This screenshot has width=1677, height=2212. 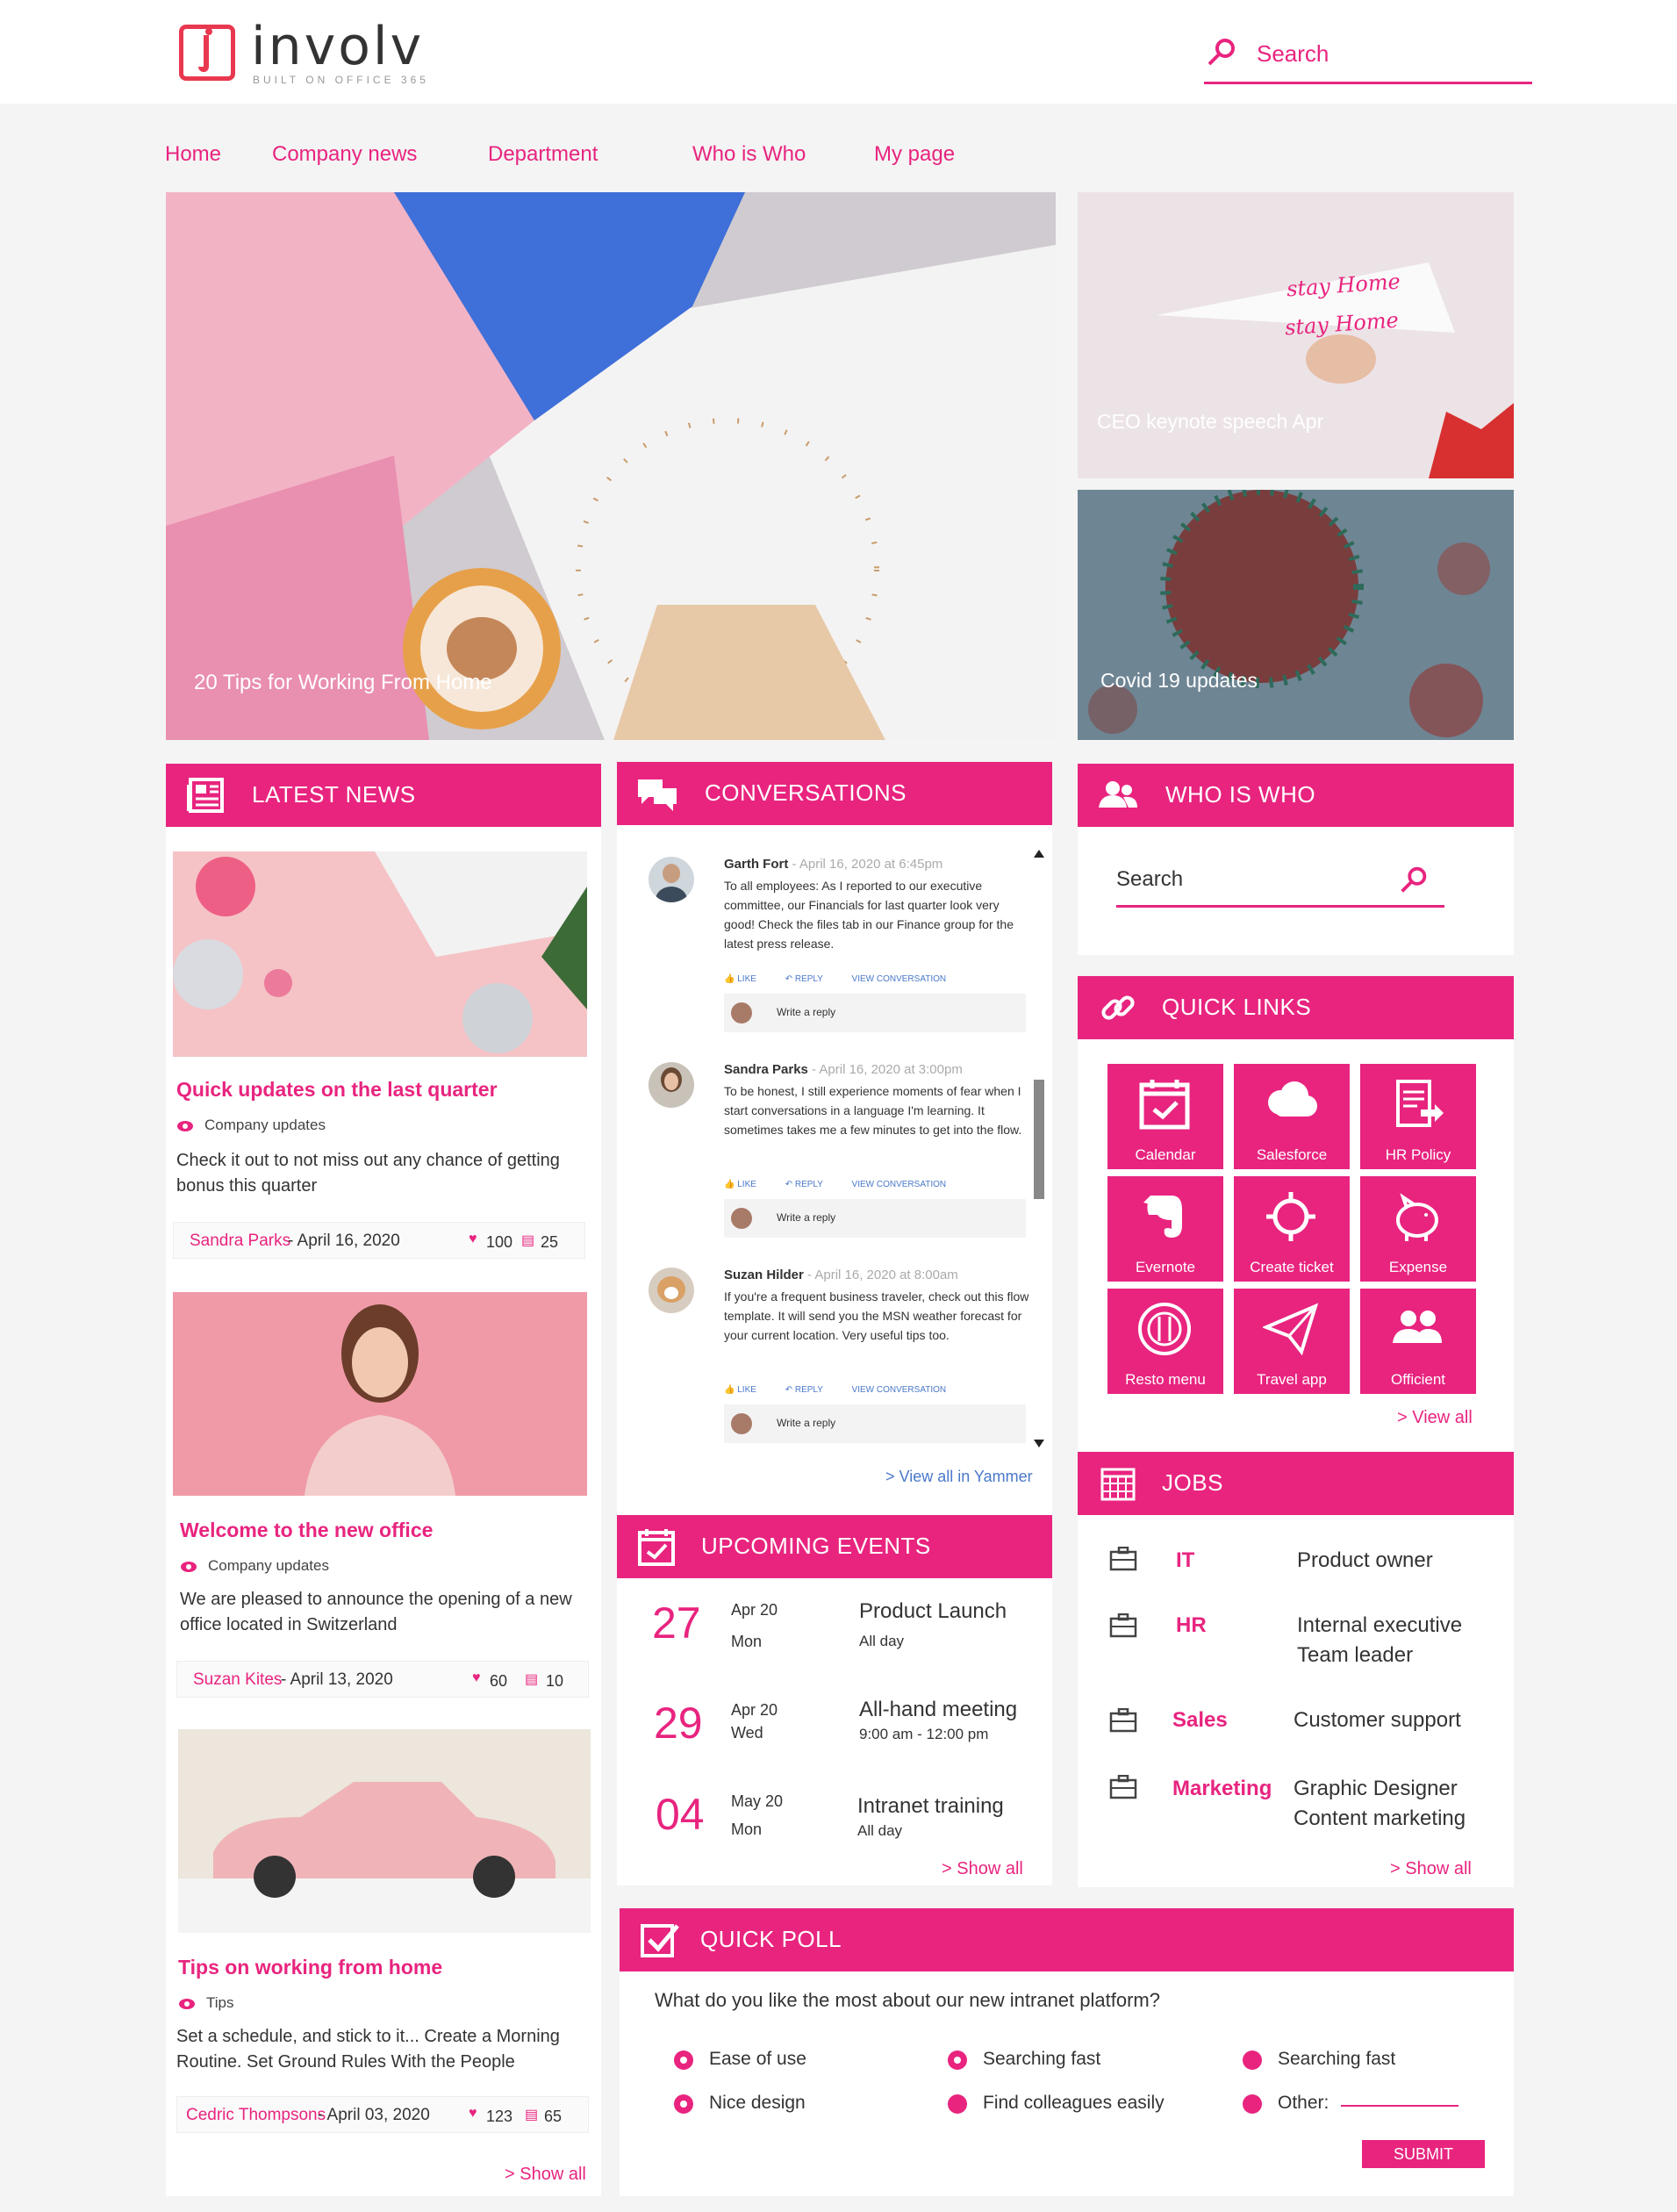 What do you see at coordinates (834, 1641) in the screenshot?
I see `event-item: 27 Apr 20 Mon Product Launch All day` at bounding box center [834, 1641].